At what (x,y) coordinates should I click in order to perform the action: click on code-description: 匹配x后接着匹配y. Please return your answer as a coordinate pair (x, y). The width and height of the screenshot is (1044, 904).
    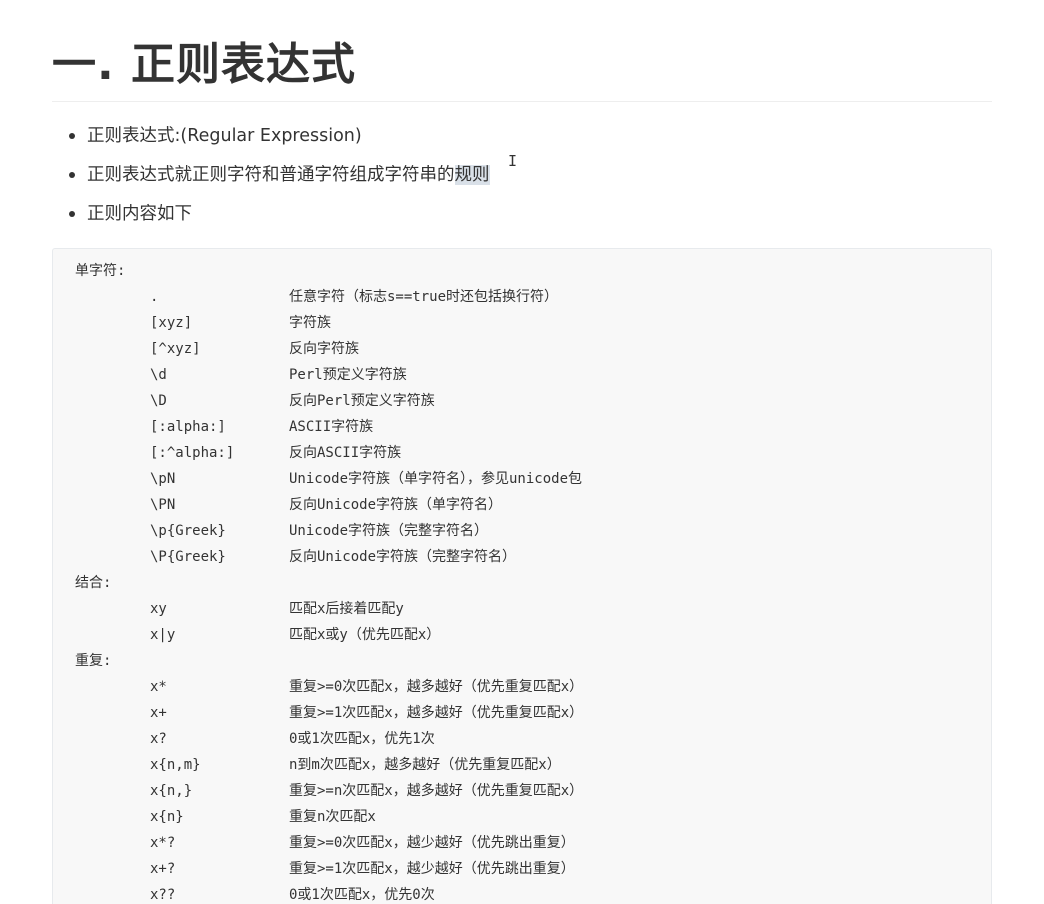
    Looking at the image, I should click on (346, 609).